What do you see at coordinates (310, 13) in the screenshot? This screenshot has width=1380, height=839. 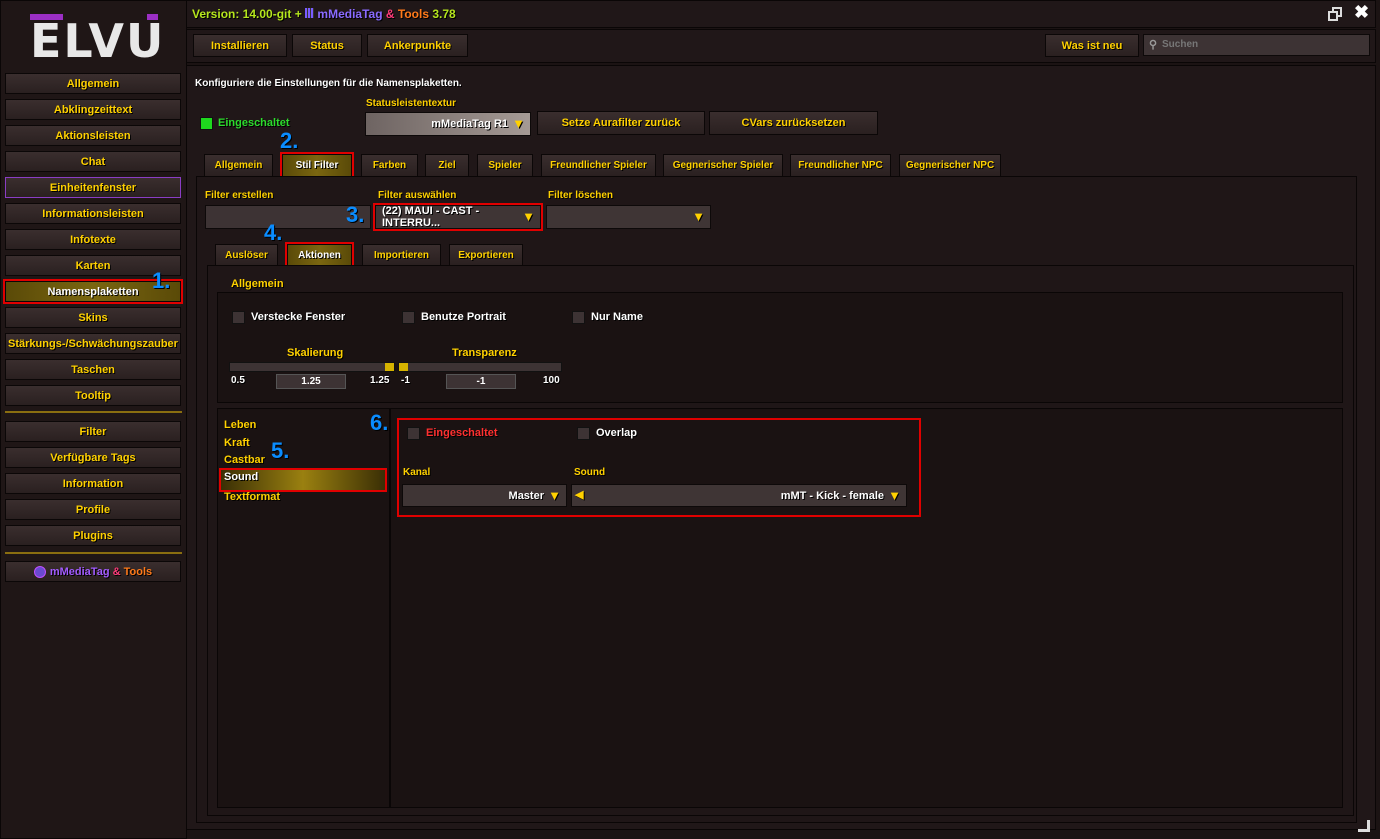 I see `plugin-icon` at bounding box center [310, 13].